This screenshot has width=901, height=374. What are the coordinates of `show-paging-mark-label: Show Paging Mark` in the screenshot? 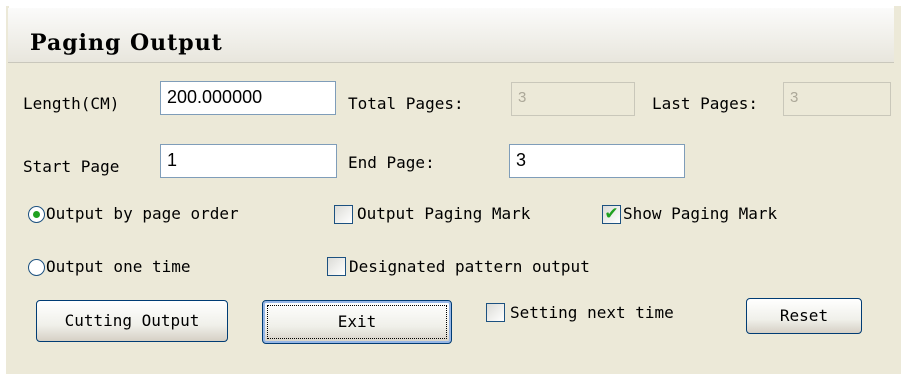 It's located at (700, 214).